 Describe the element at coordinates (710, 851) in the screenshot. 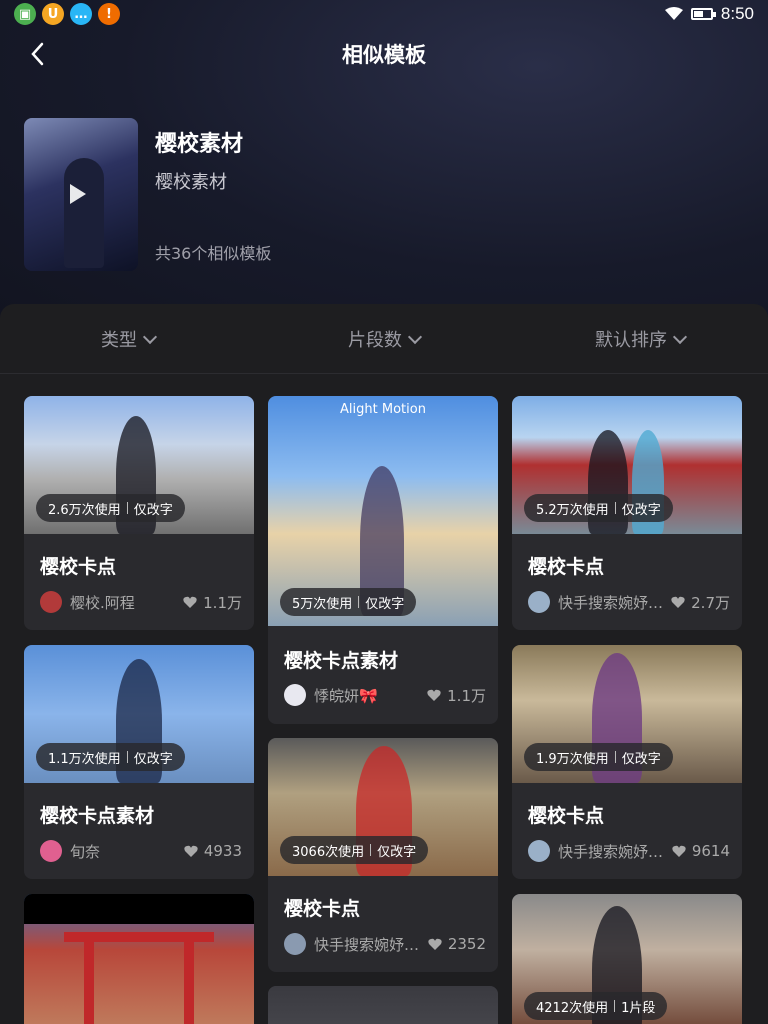

I see `like-count: 9614` at that location.